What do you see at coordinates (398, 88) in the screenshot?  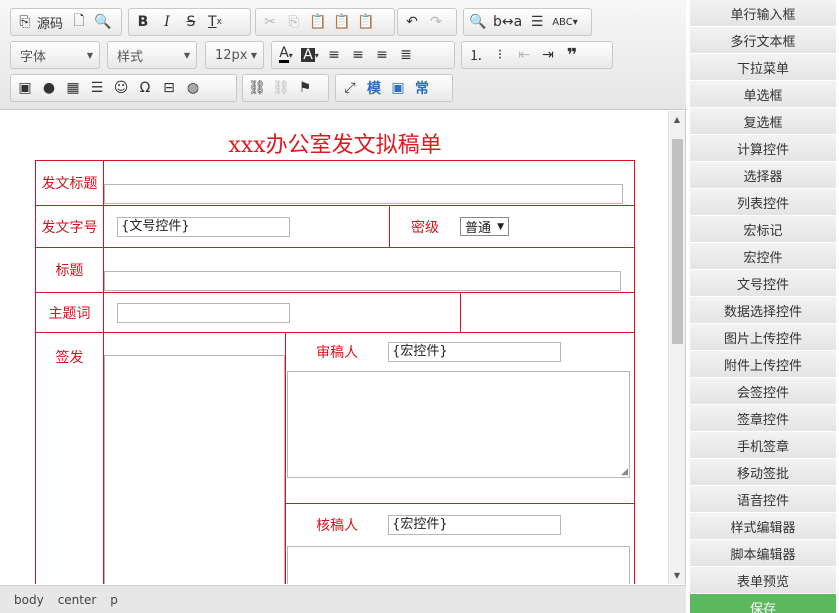 I see `image-upload-icon: ▣` at bounding box center [398, 88].